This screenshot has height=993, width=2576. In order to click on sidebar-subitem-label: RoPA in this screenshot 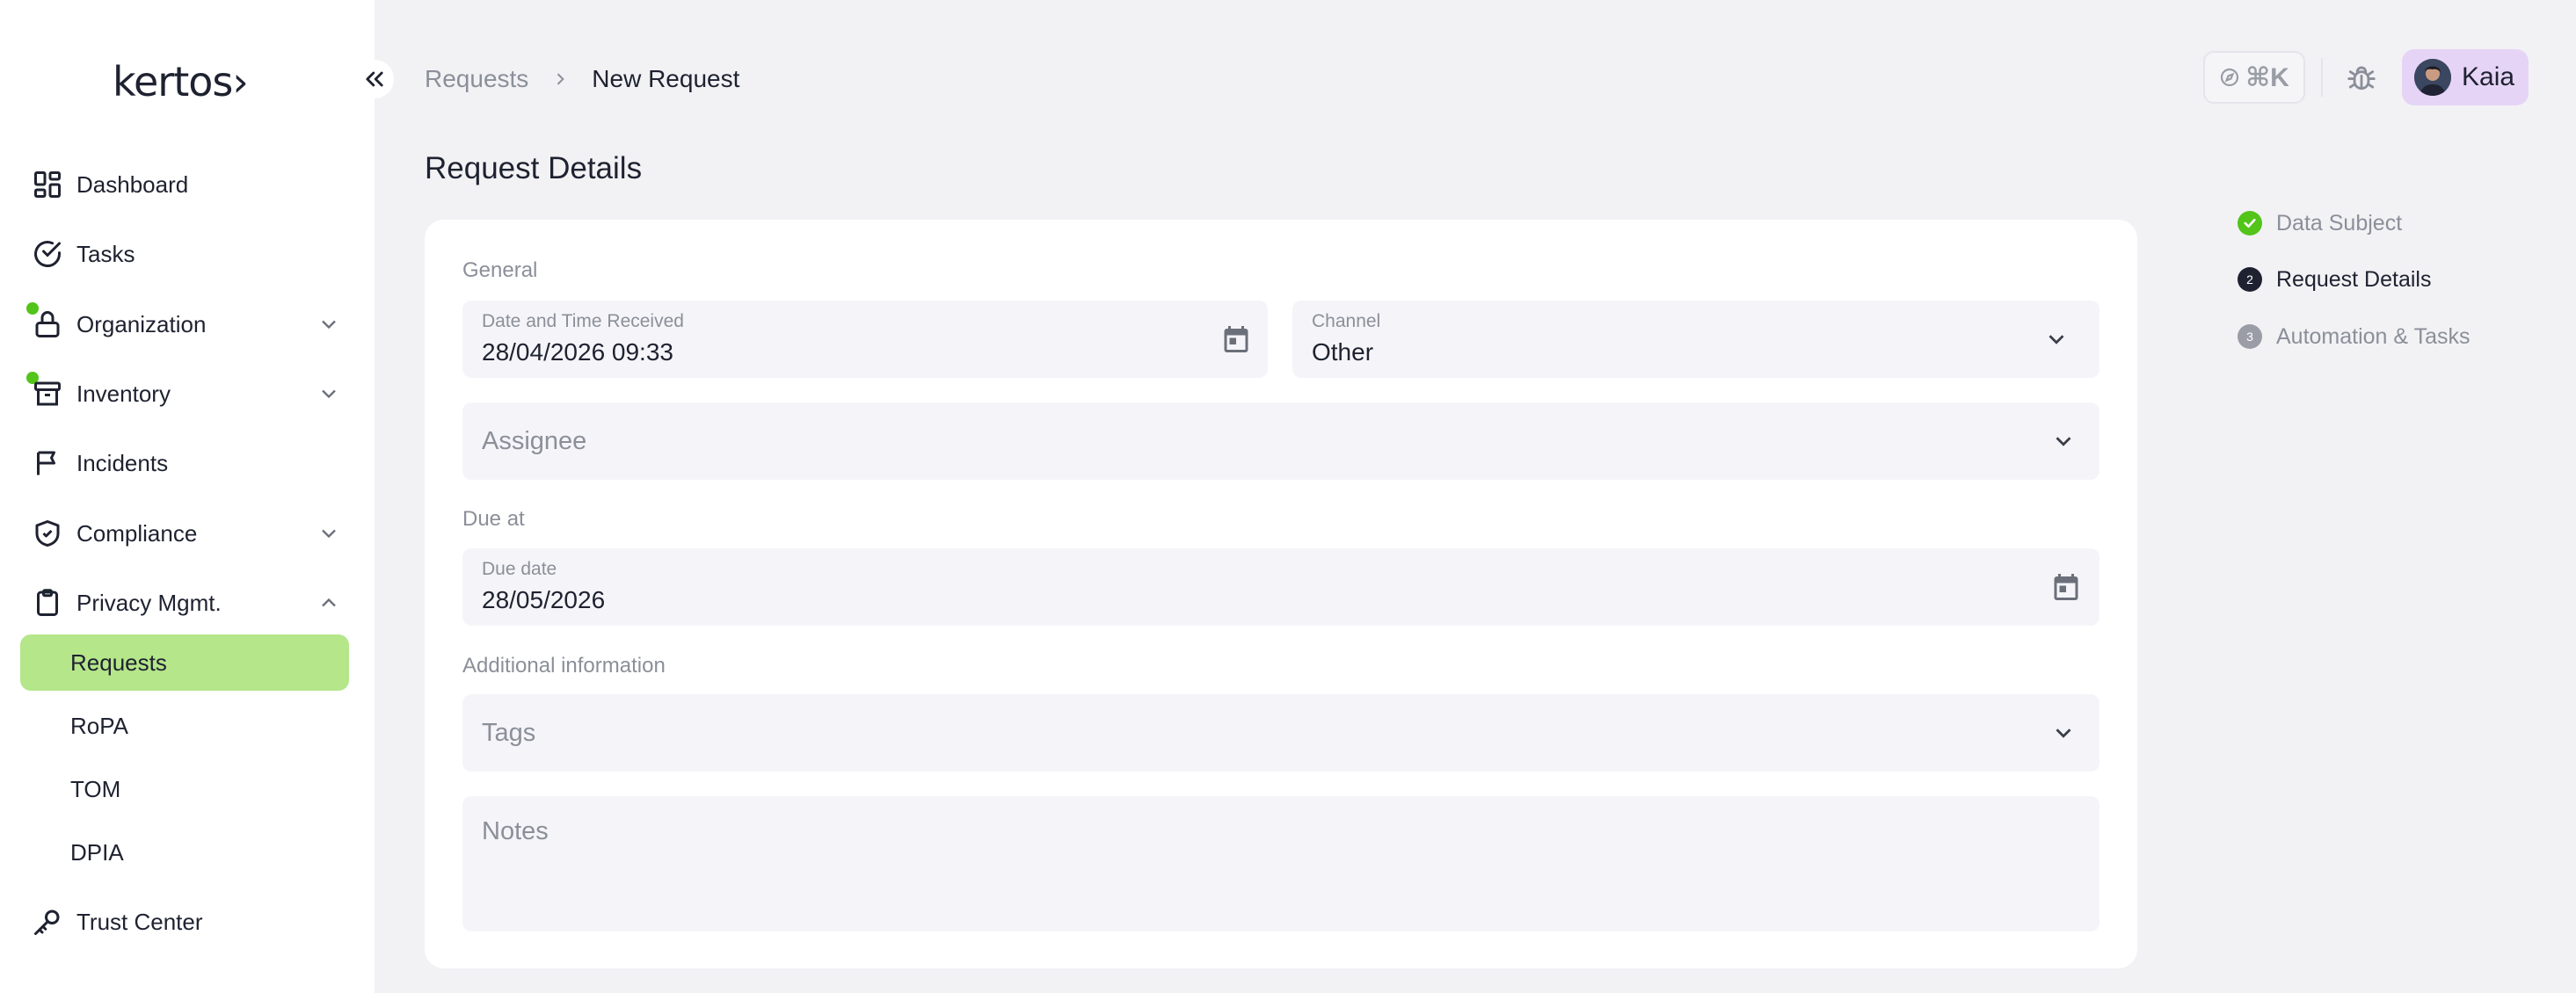, I will do `click(99, 725)`.